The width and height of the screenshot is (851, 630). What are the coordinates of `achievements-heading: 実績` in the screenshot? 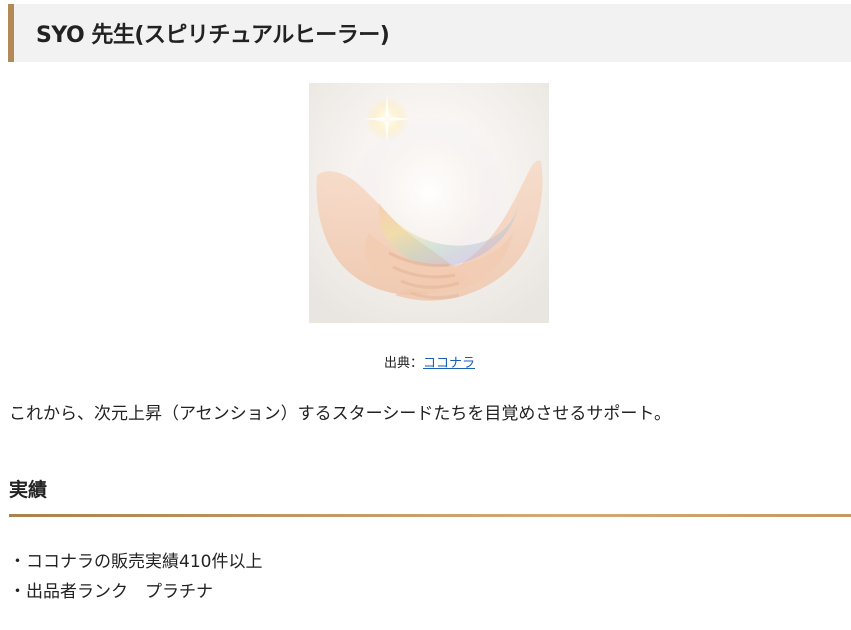 It's located at (28, 490).